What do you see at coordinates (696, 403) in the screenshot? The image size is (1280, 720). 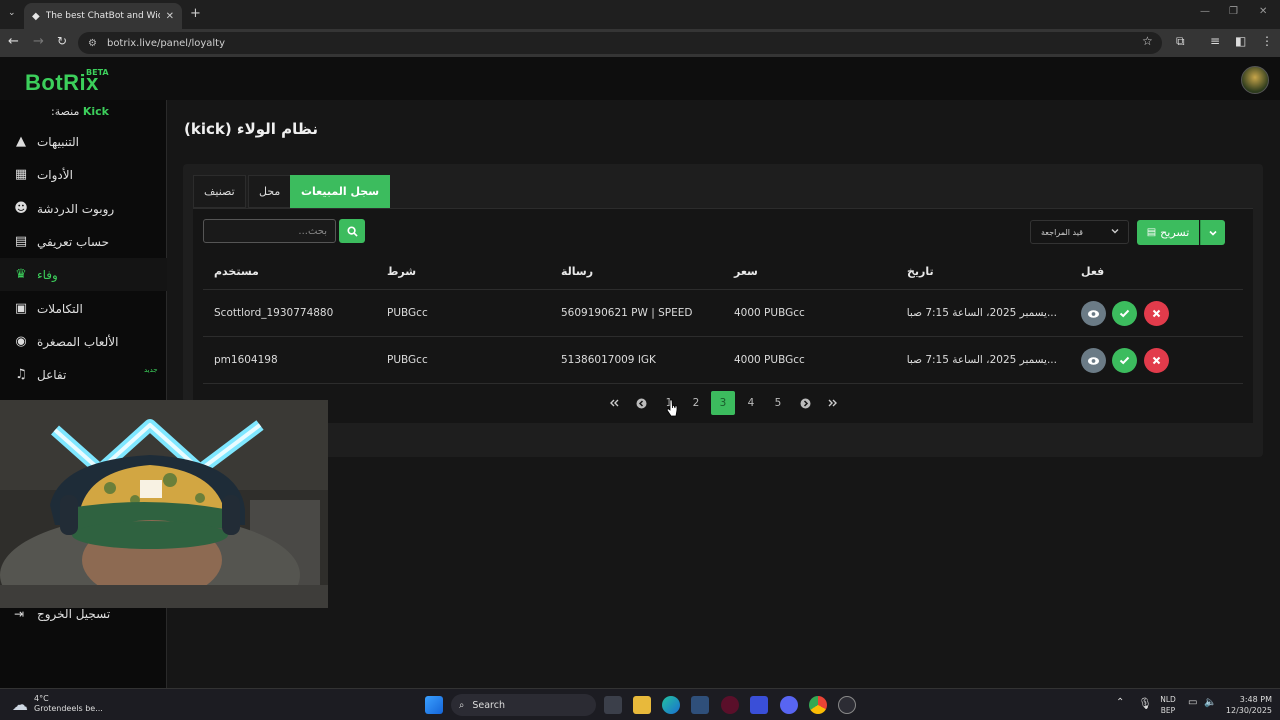 I see `page-button: 2` at bounding box center [696, 403].